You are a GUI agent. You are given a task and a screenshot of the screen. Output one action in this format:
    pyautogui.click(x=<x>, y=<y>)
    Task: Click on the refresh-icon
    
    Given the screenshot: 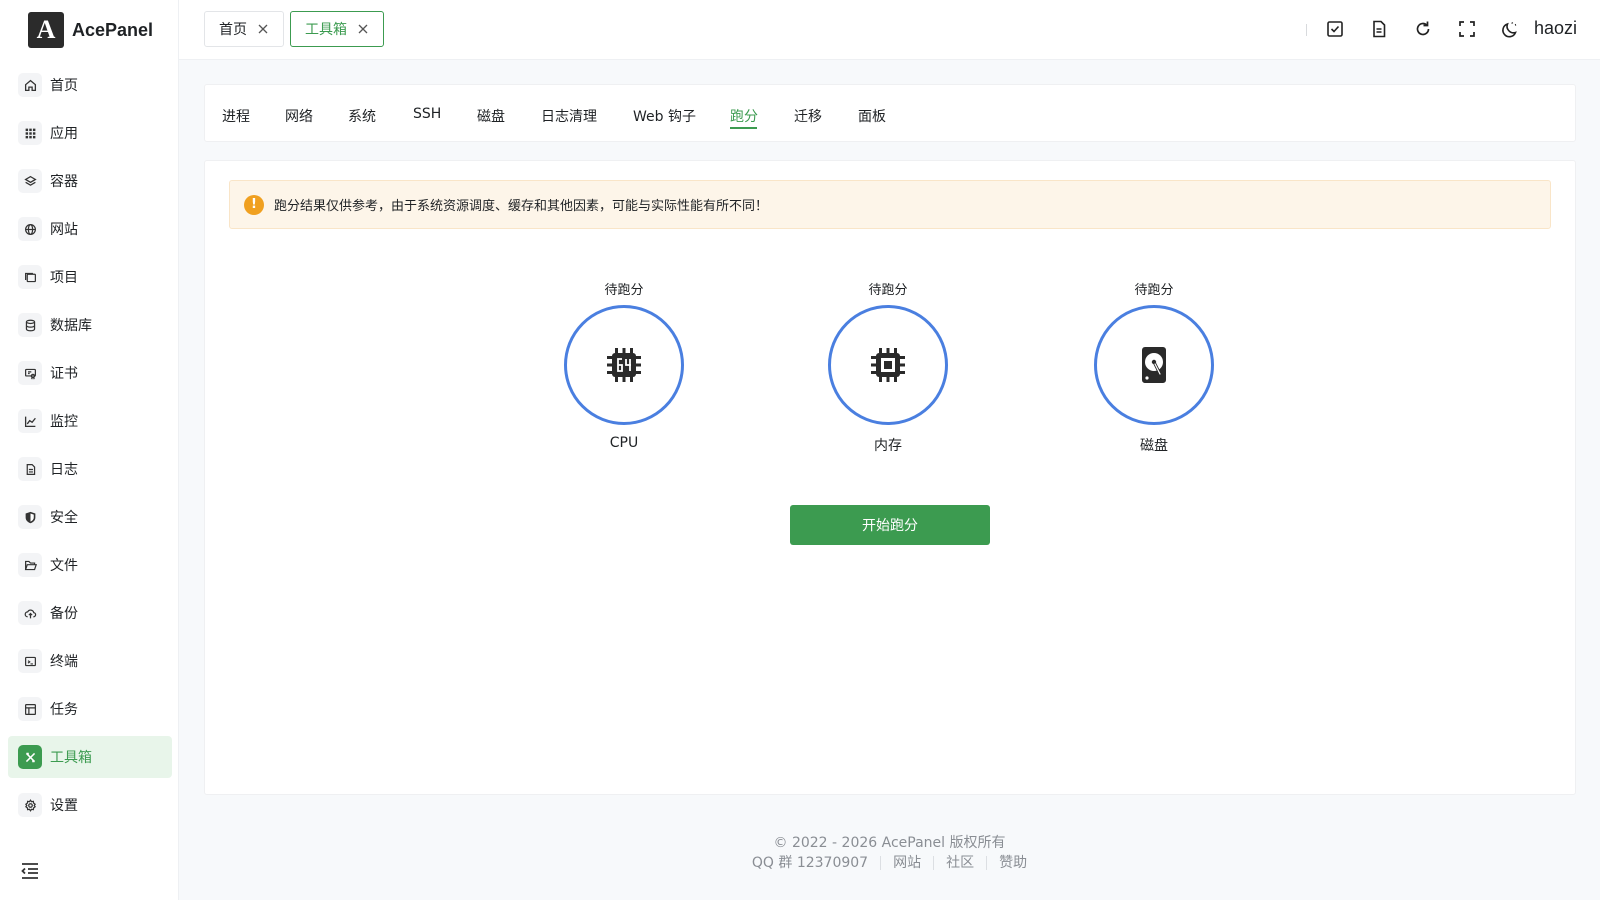 What is the action you would take?
    pyautogui.click(x=1423, y=29)
    